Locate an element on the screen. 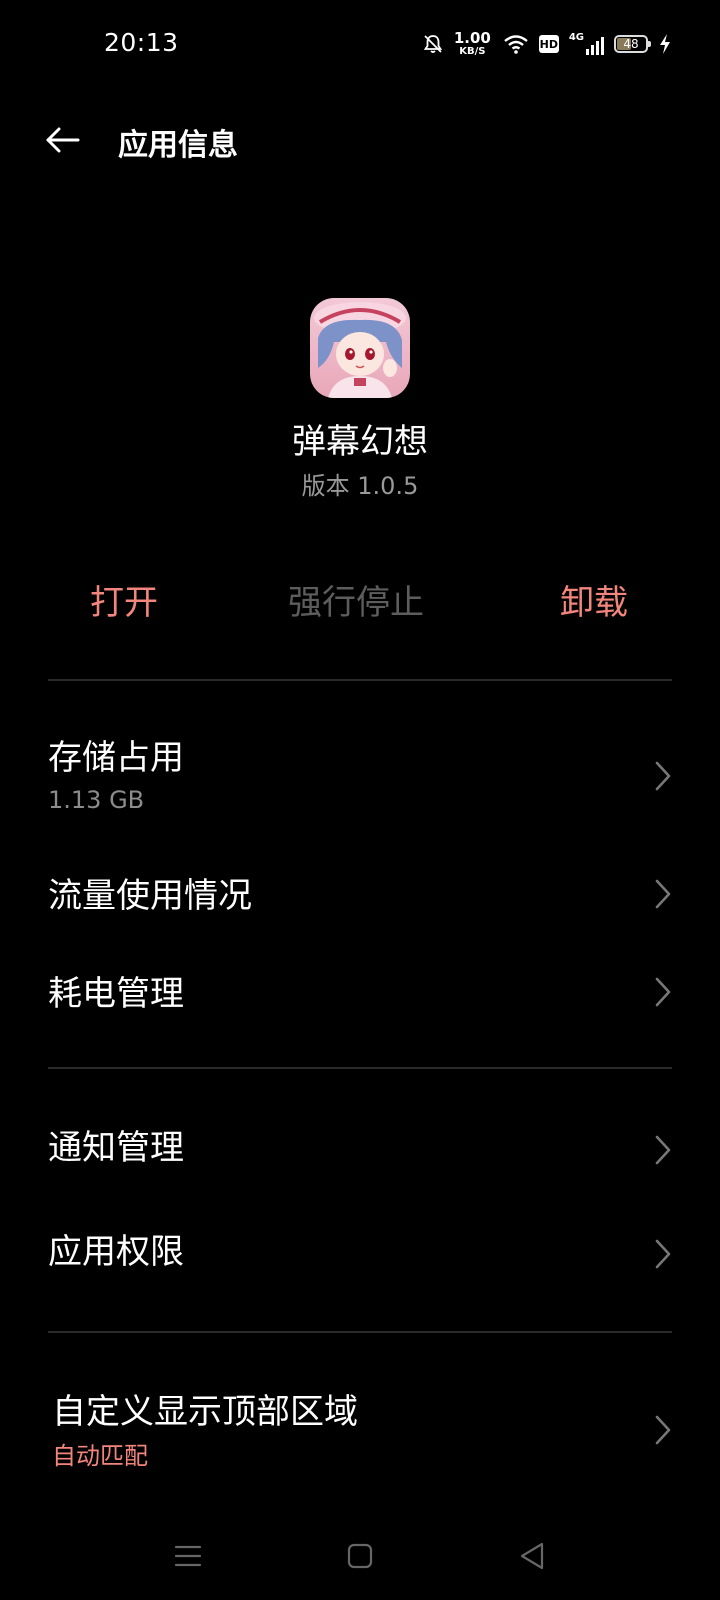 This screenshot has width=720, height=1600. uninstall-button: 卸载 is located at coordinates (594, 603).